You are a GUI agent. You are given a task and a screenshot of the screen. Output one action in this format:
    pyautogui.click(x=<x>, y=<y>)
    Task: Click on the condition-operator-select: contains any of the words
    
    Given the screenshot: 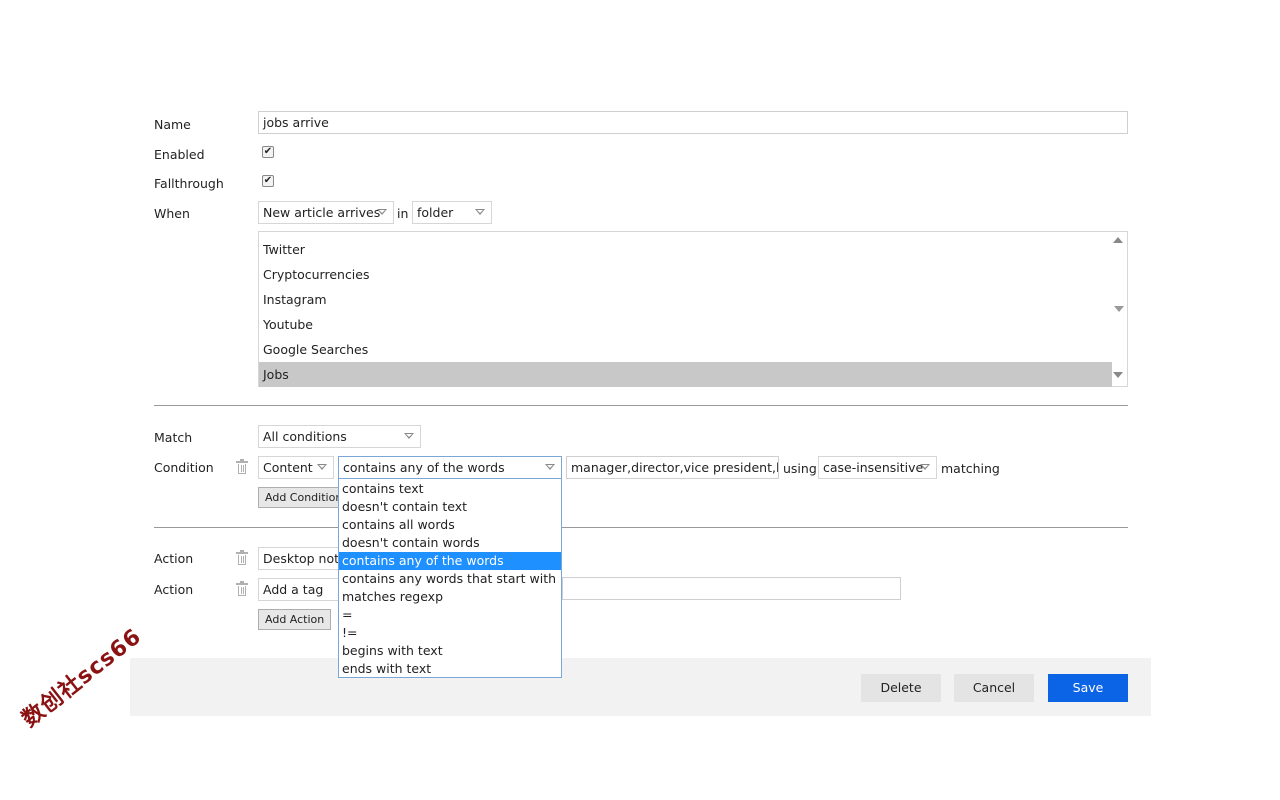 What is the action you would take?
    pyautogui.click(x=450, y=467)
    